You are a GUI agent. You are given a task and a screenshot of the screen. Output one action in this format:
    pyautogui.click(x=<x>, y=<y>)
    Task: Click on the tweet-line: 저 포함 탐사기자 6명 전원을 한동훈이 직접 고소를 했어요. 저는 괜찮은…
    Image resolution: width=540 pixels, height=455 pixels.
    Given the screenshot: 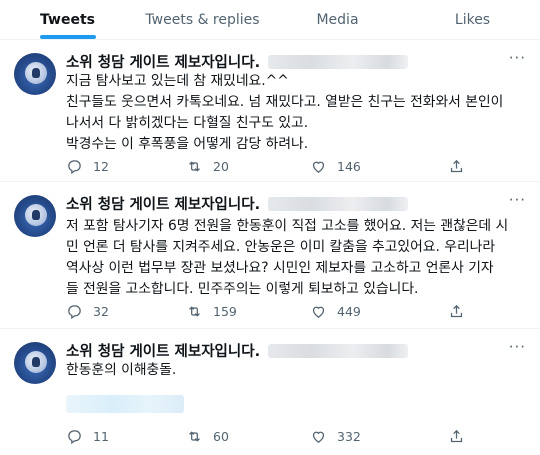 What is the action you would take?
    pyautogui.click(x=287, y=226)
    